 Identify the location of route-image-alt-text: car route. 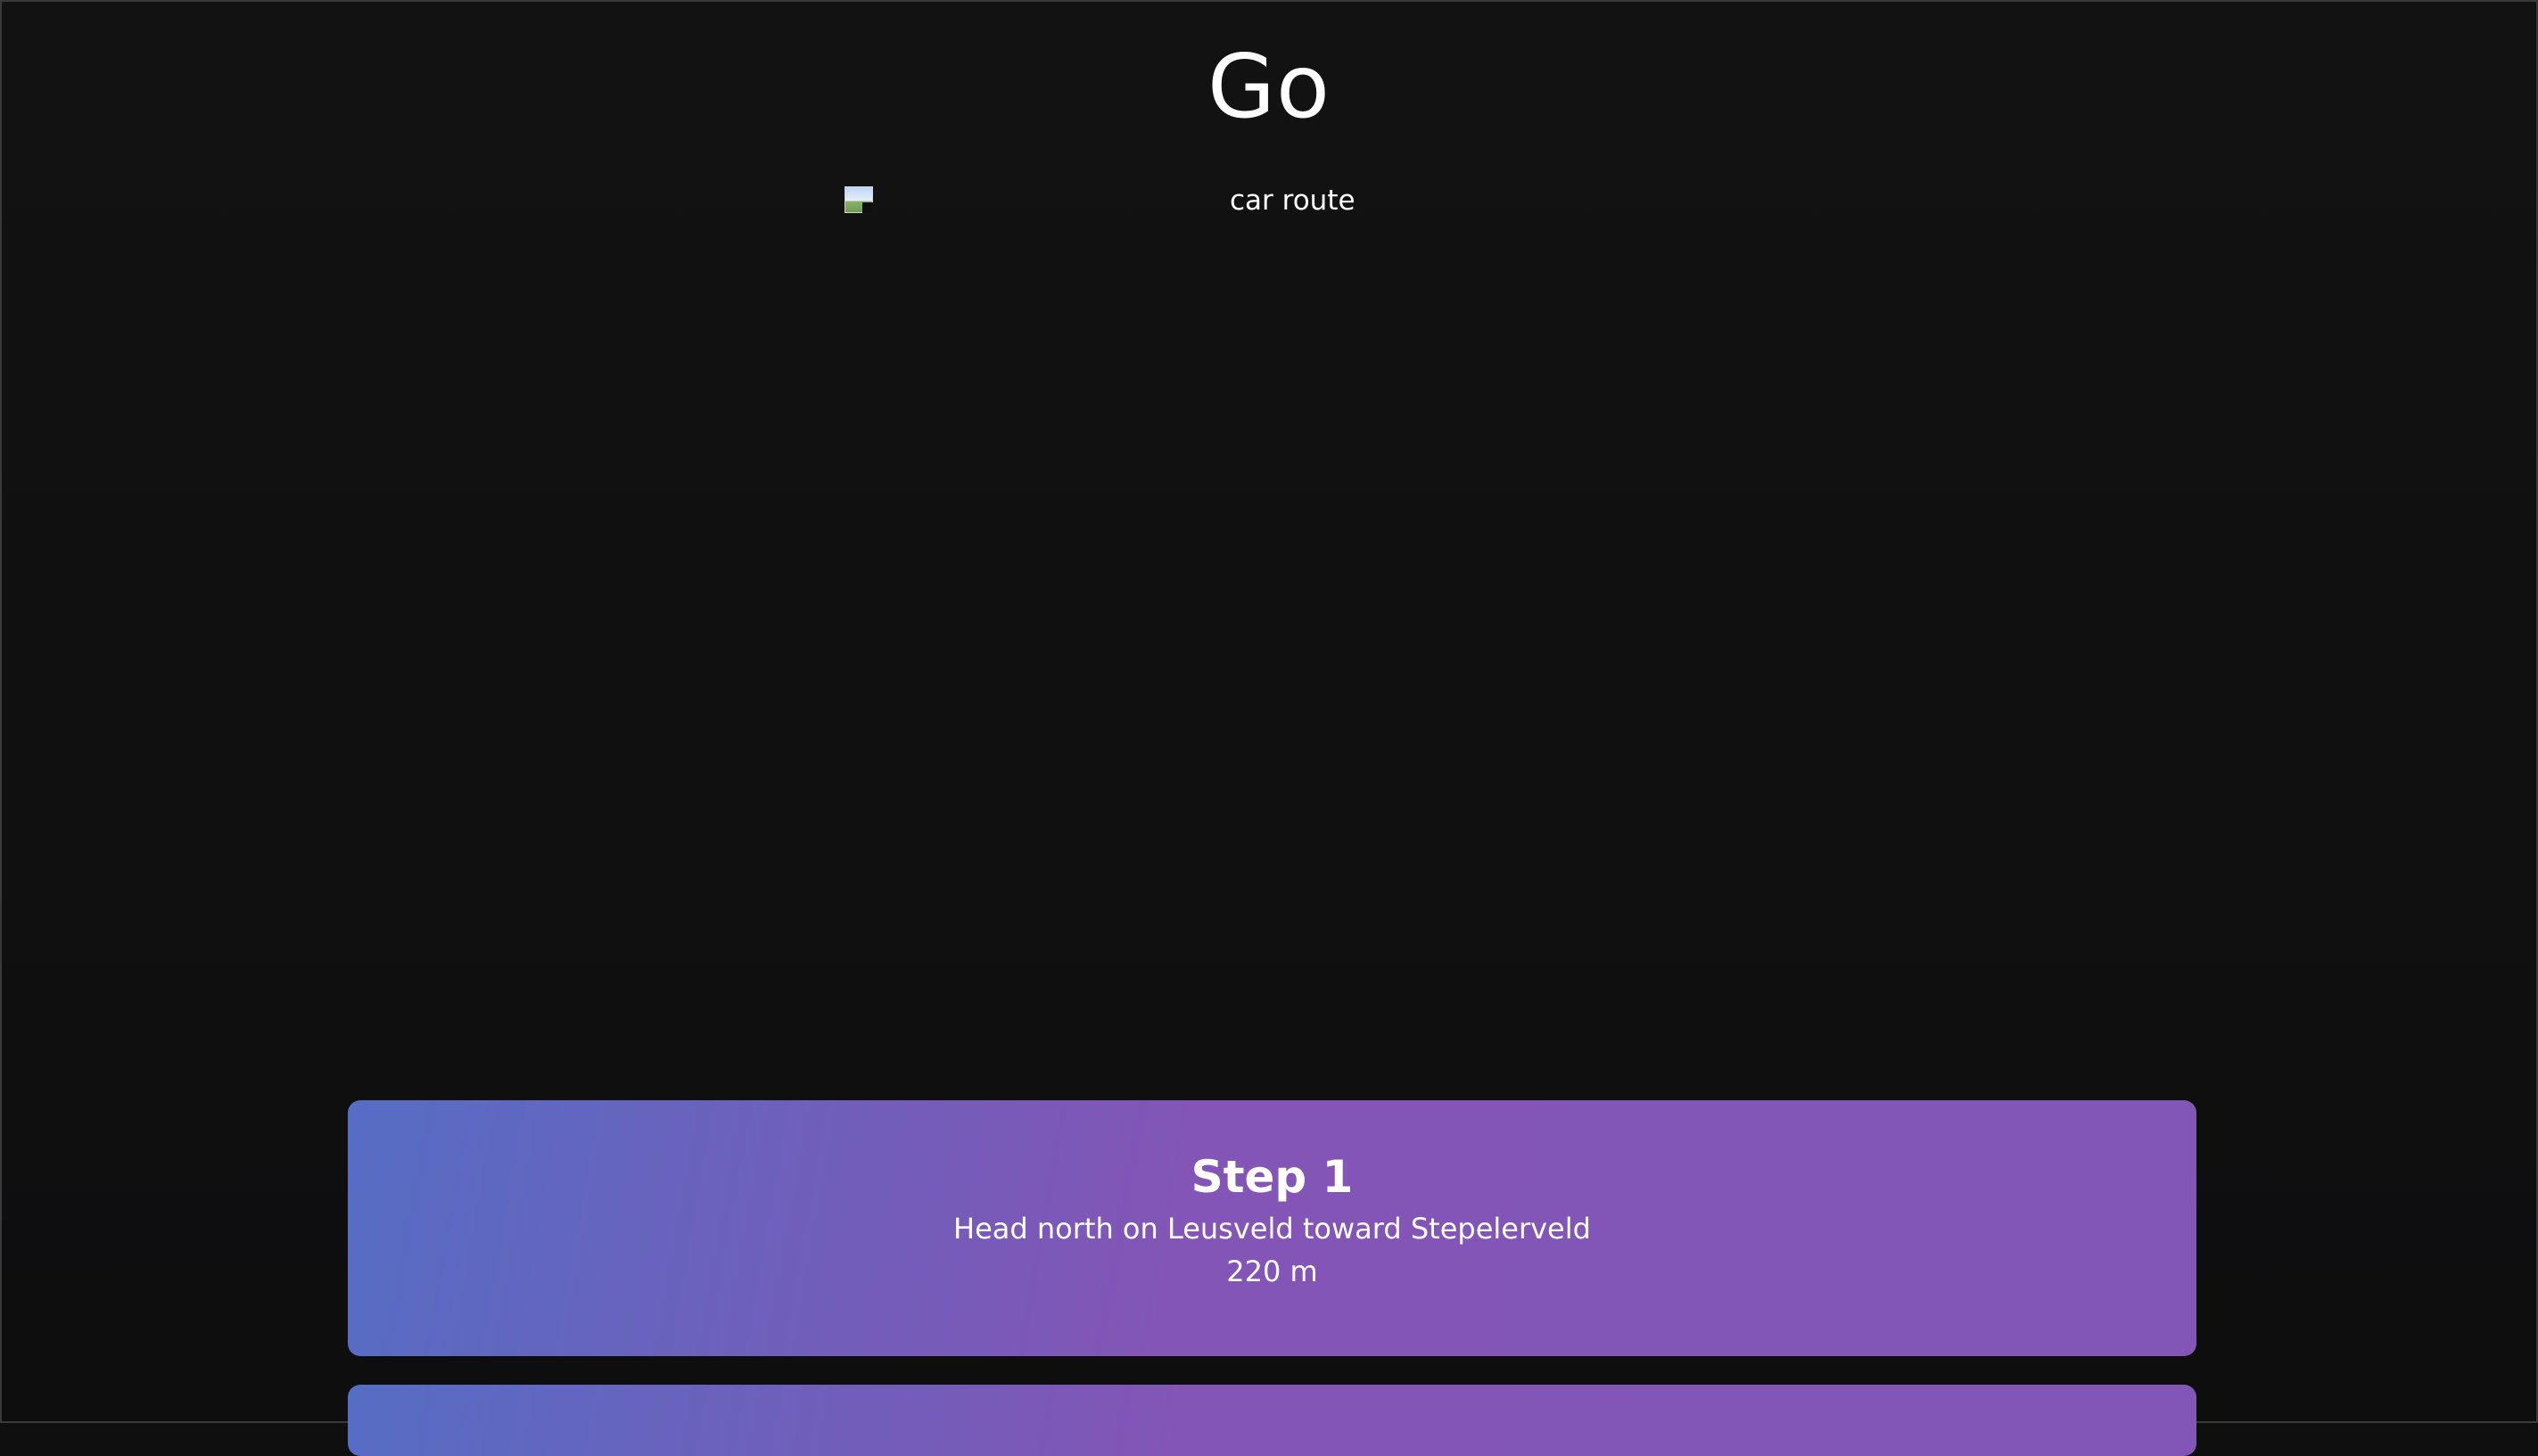
(1293, 201).